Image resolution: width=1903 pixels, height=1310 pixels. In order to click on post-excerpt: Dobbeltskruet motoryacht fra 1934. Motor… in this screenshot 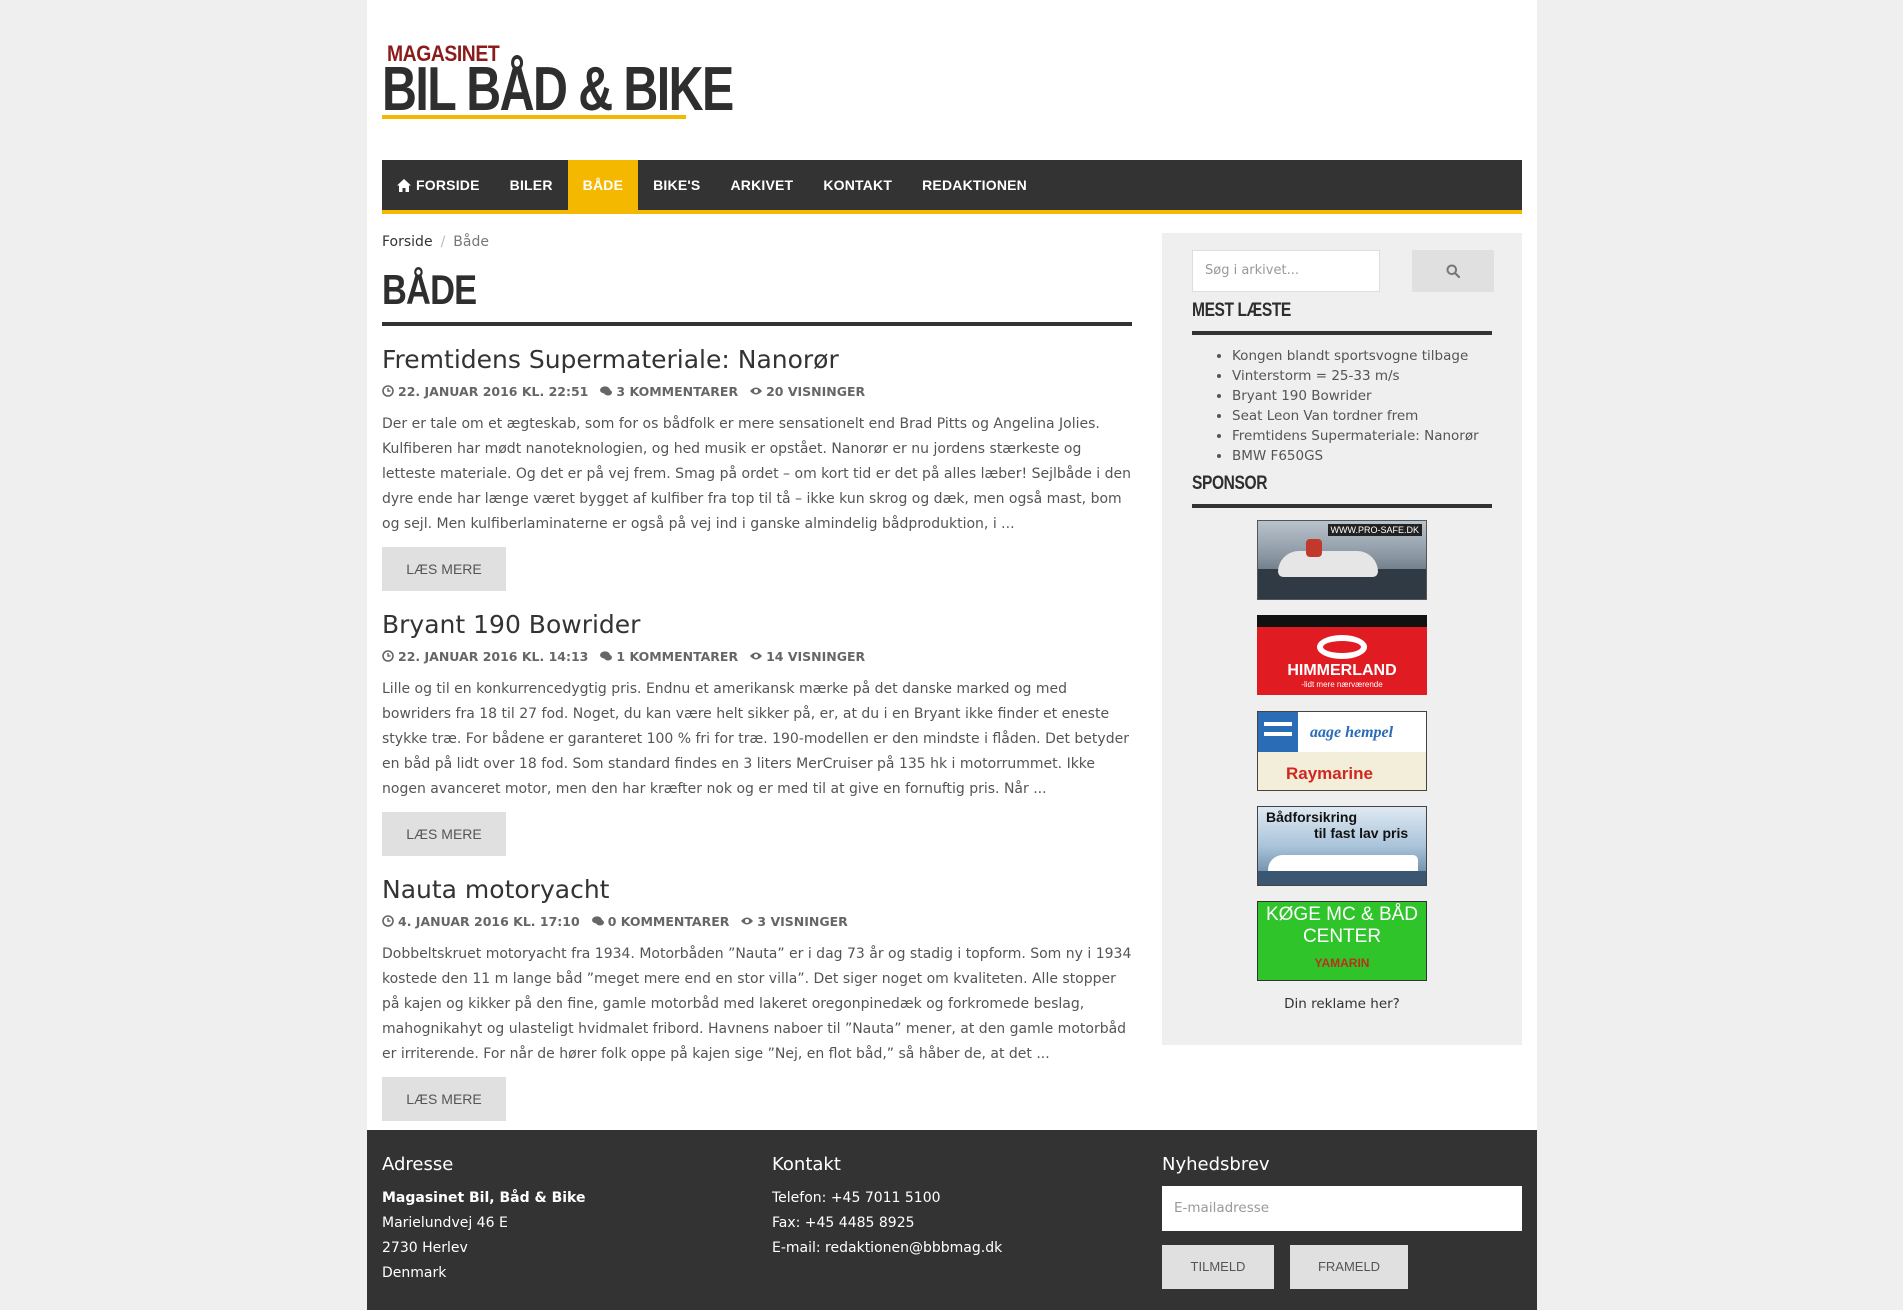, I will do `click(757, 1004)`.